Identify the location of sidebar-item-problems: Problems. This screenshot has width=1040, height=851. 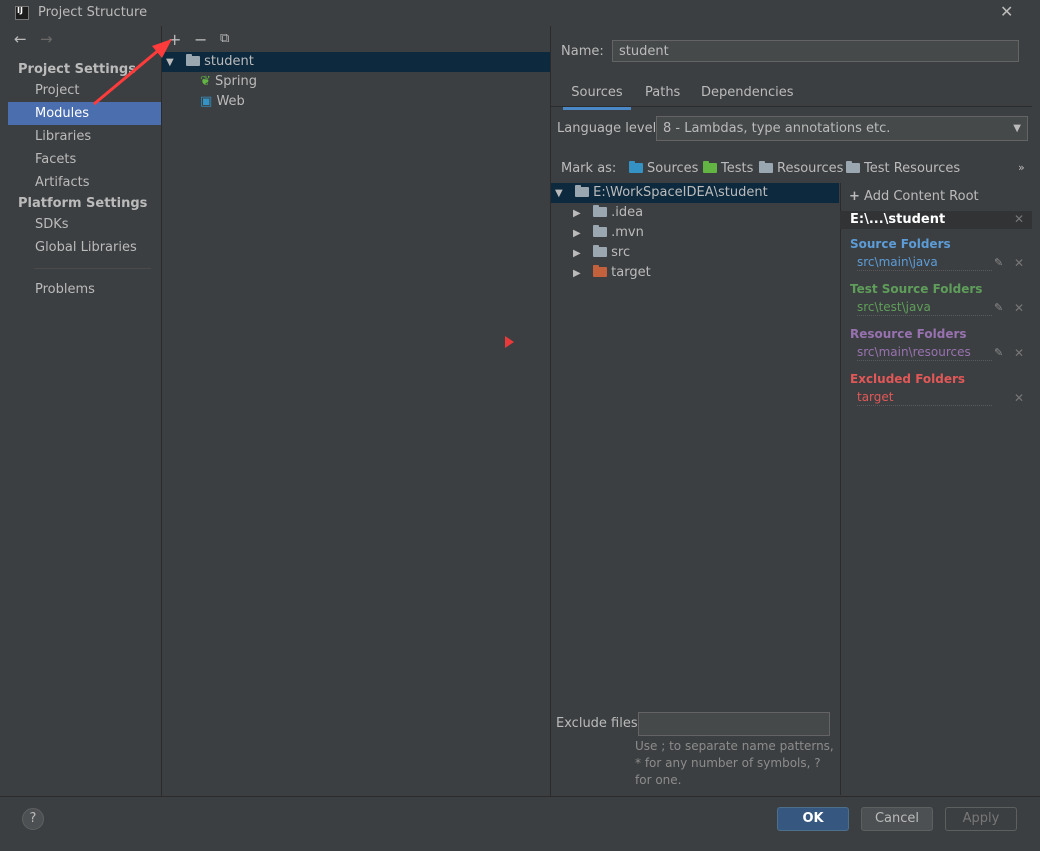
(84, 289).